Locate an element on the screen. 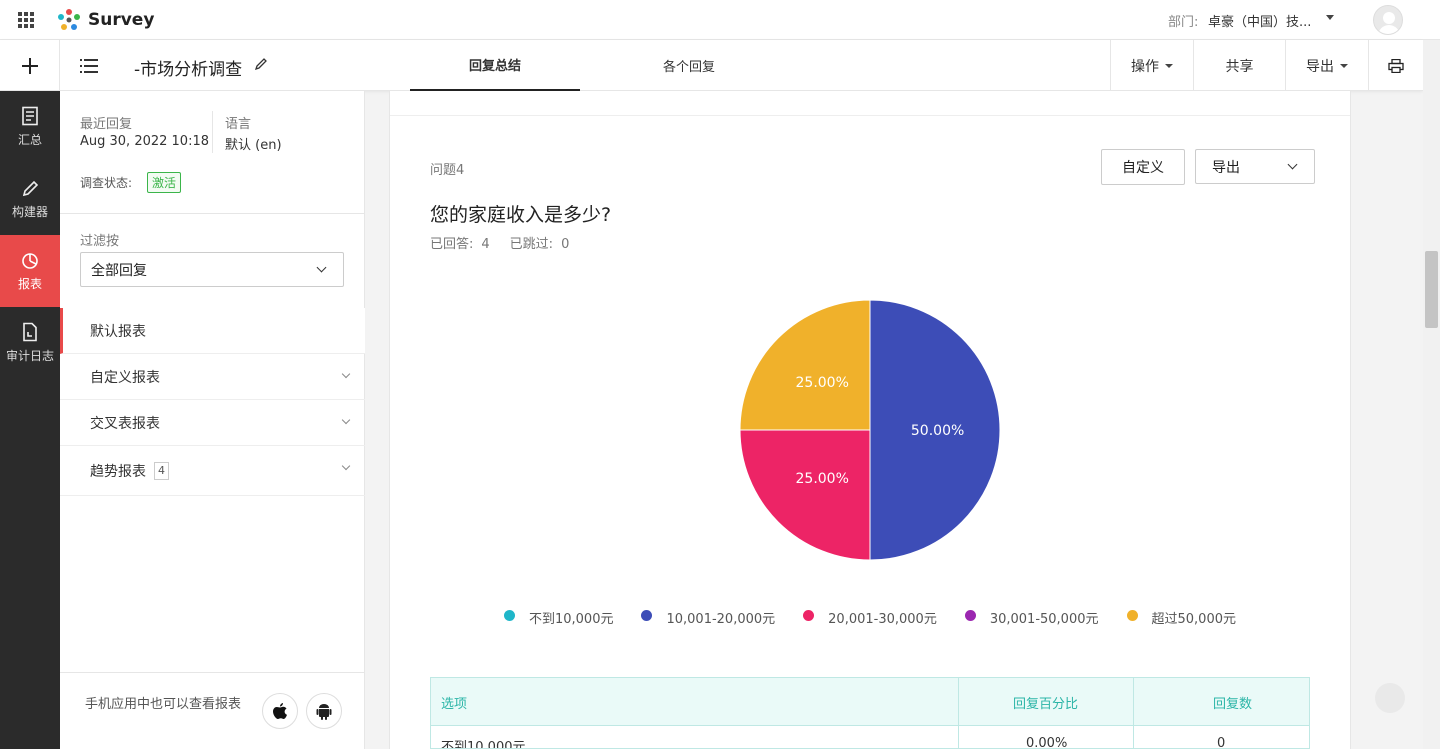 The height and width of the screenshot is (749, 1440). last-response-value: Aug 30, 2022 10:18 is located at coordinates (145, 141).